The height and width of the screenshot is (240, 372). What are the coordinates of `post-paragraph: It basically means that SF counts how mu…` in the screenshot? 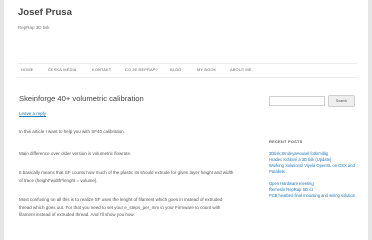 It's located at (126, 176).